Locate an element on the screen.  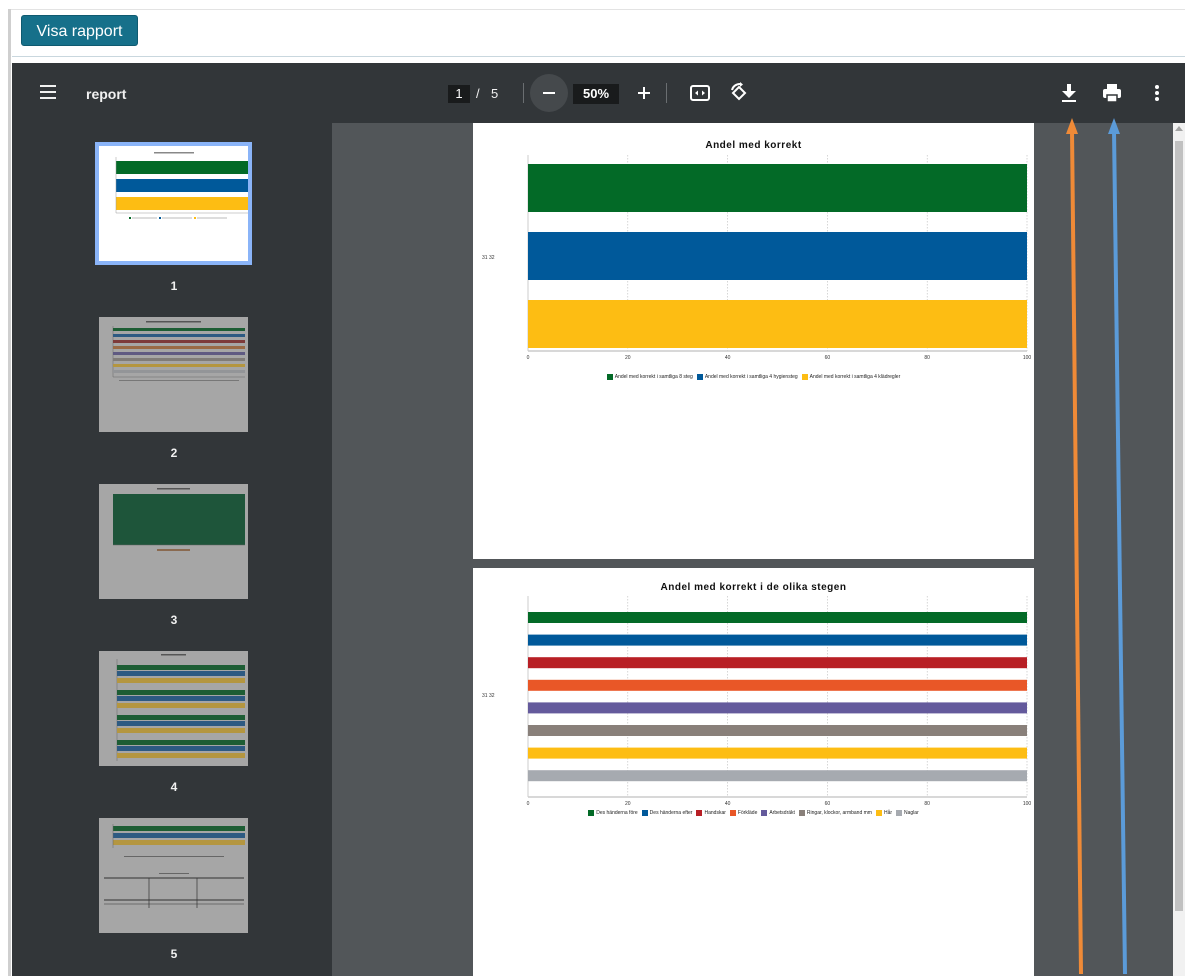
blue-arrowhead is located at coordinates (1114, 126).